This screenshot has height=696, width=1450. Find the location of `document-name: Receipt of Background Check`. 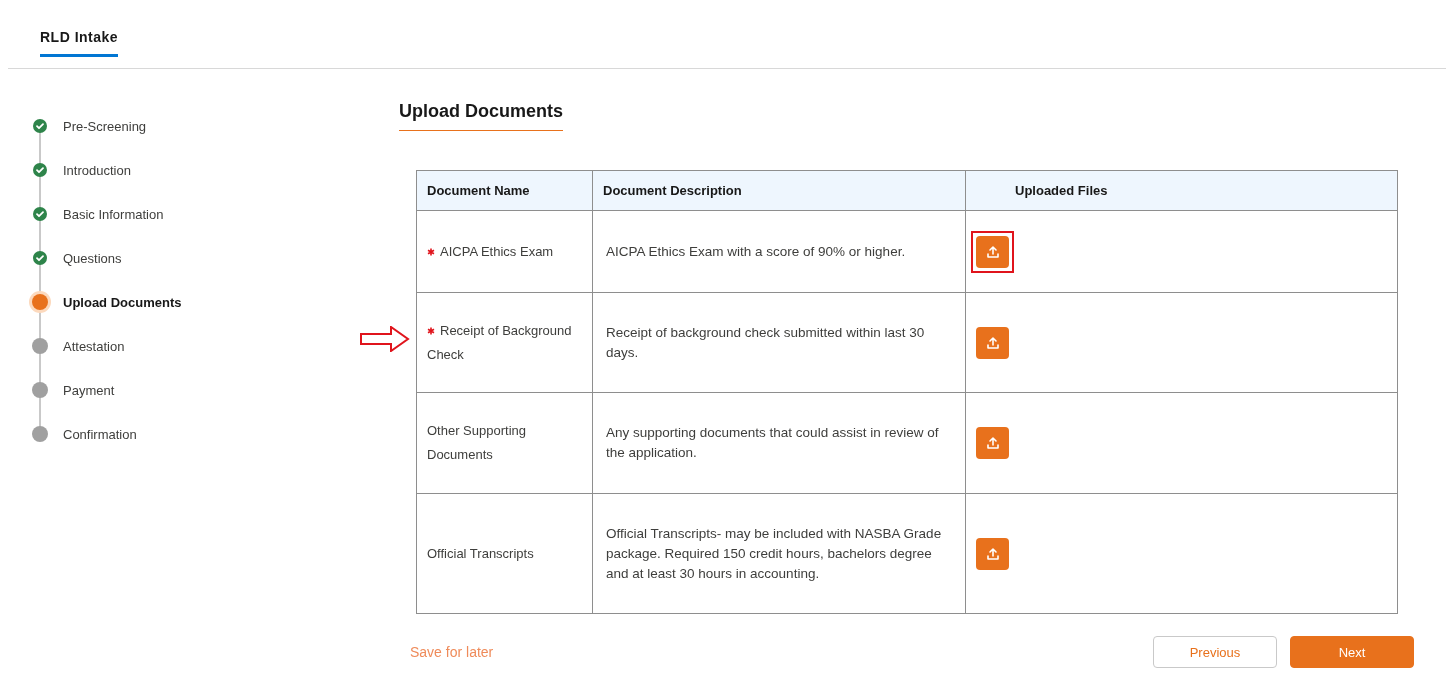

document-name: Receipt of Background Check is located at coordinates (499, 342).